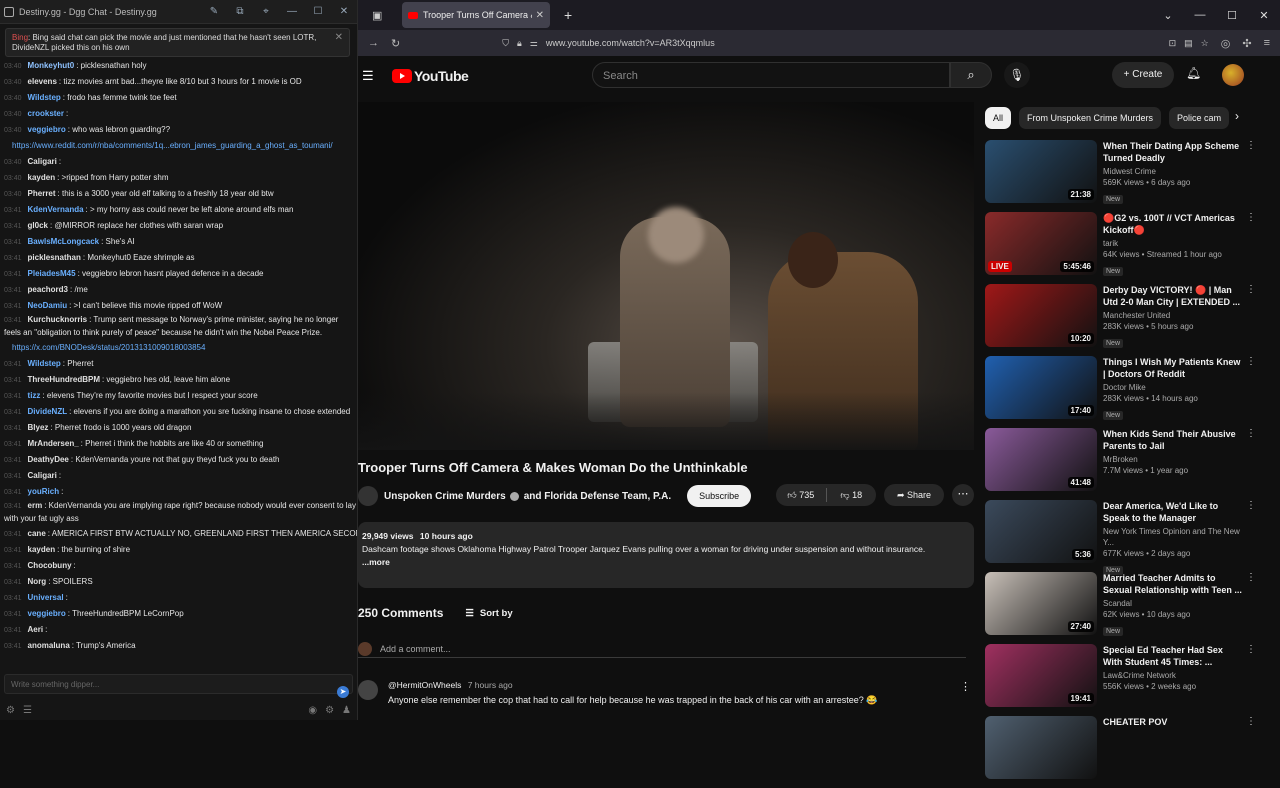 The height and width of the screenshot is (788, 1280). Describe the element at coordinates (771, 75) in the screenshot. I see `search-input: Search` at that location.